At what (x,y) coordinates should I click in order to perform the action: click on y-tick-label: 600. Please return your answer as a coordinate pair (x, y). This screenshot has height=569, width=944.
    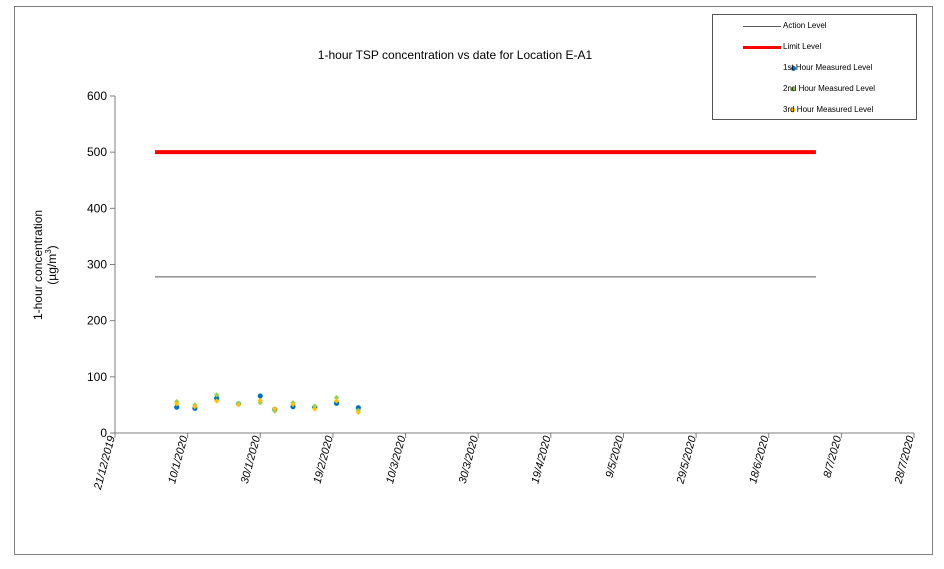
    Looking at the image, I should click on (97, 96).